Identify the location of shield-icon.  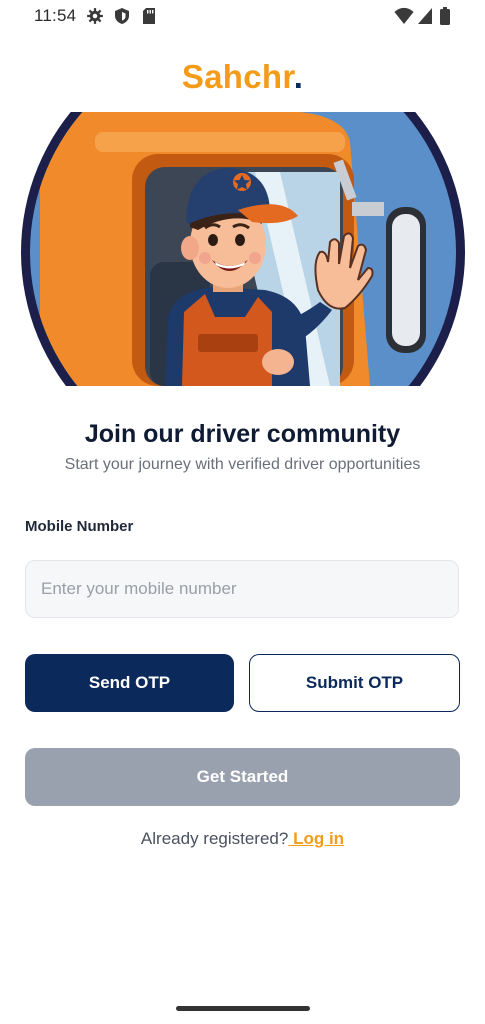
(122, 18).